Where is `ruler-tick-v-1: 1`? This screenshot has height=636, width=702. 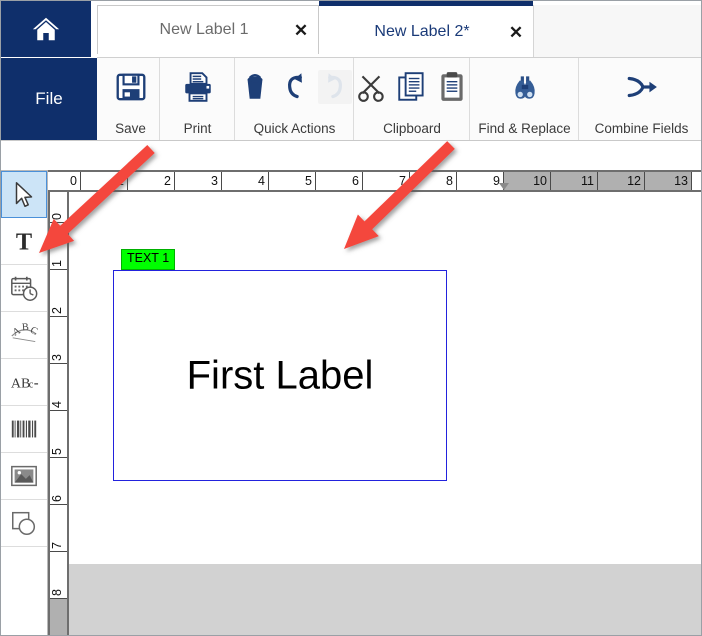 ruler-tick-v-1: 1 is located at coordinates (58, 246).